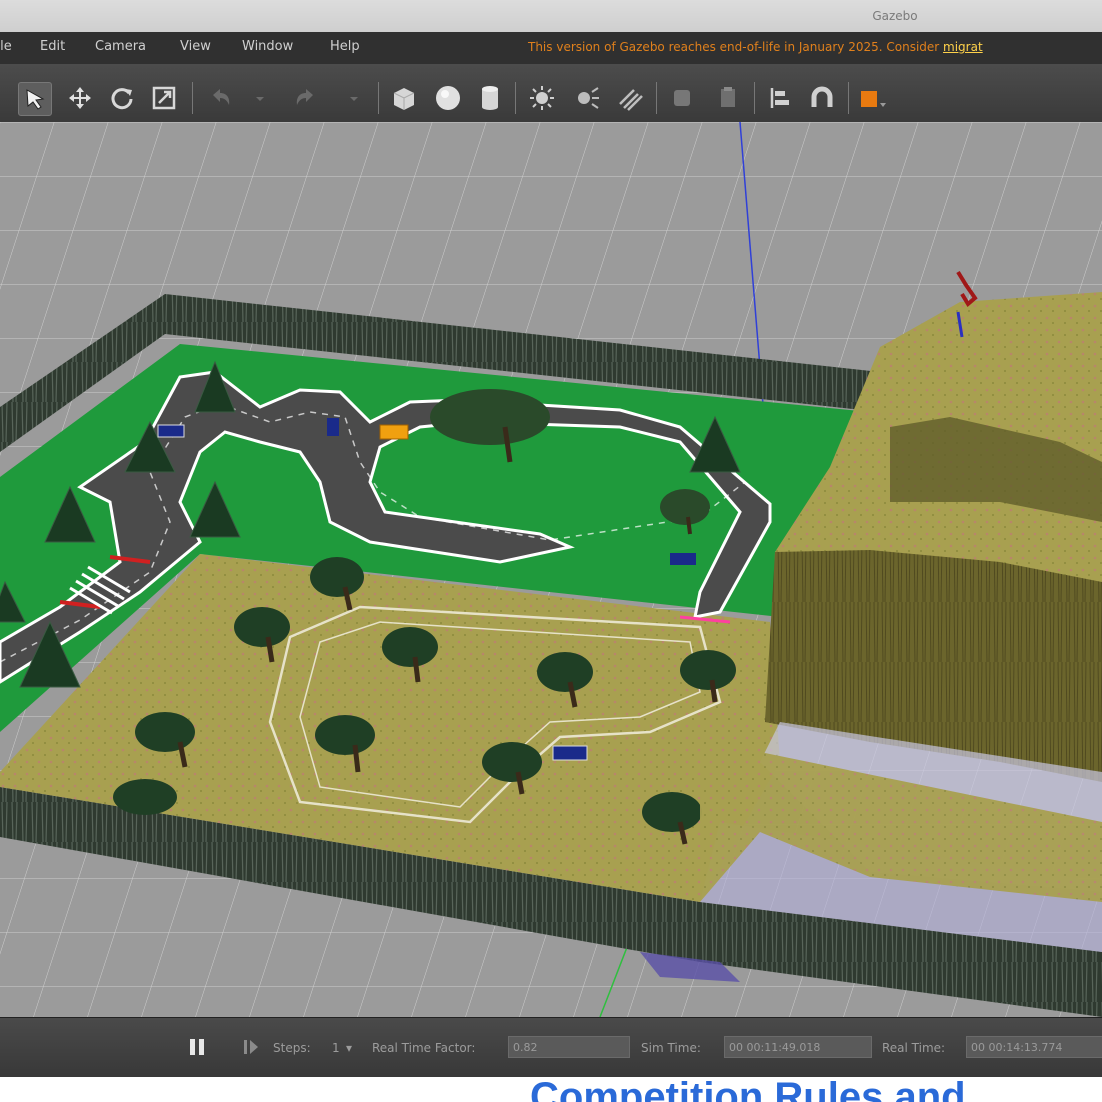 The width and height of the screenshot is (1102, 1102). Describe the element at coordinates (490, 98) in the screenshot. I see `cylinder-icon` at that location.